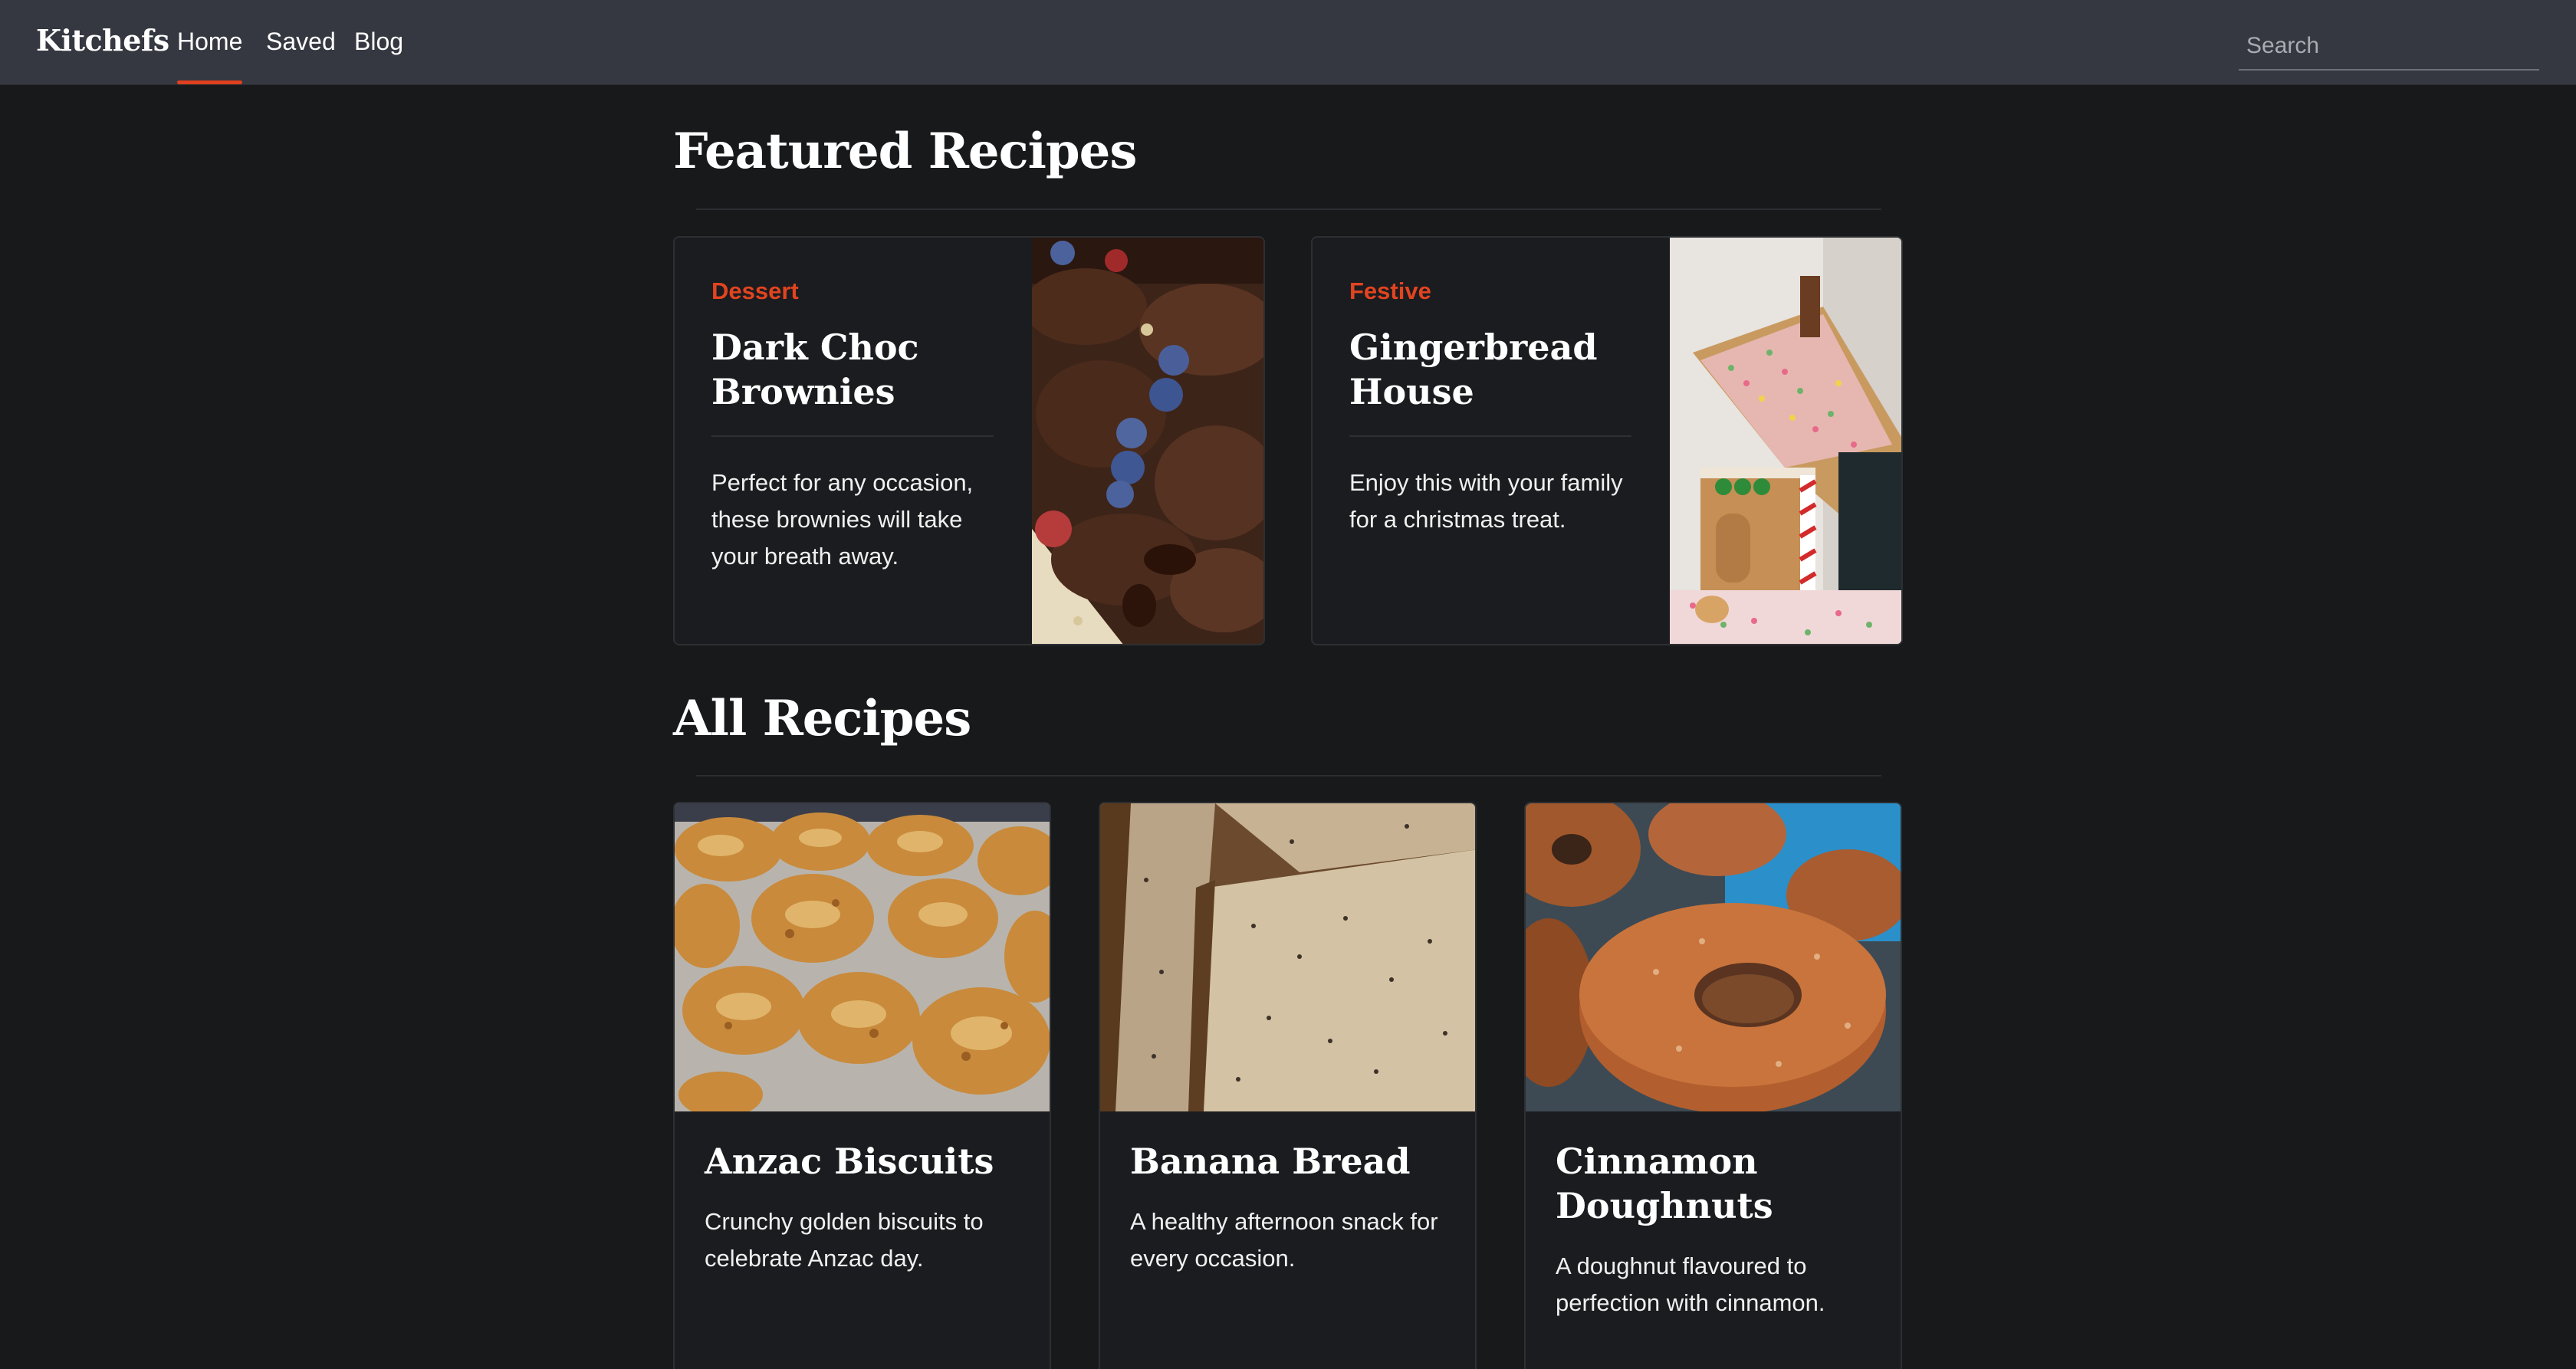 Image resolution: width=2576 pixels, height=1369 pixels. I want to click on nav-link-home: Home, so click(209, 42).